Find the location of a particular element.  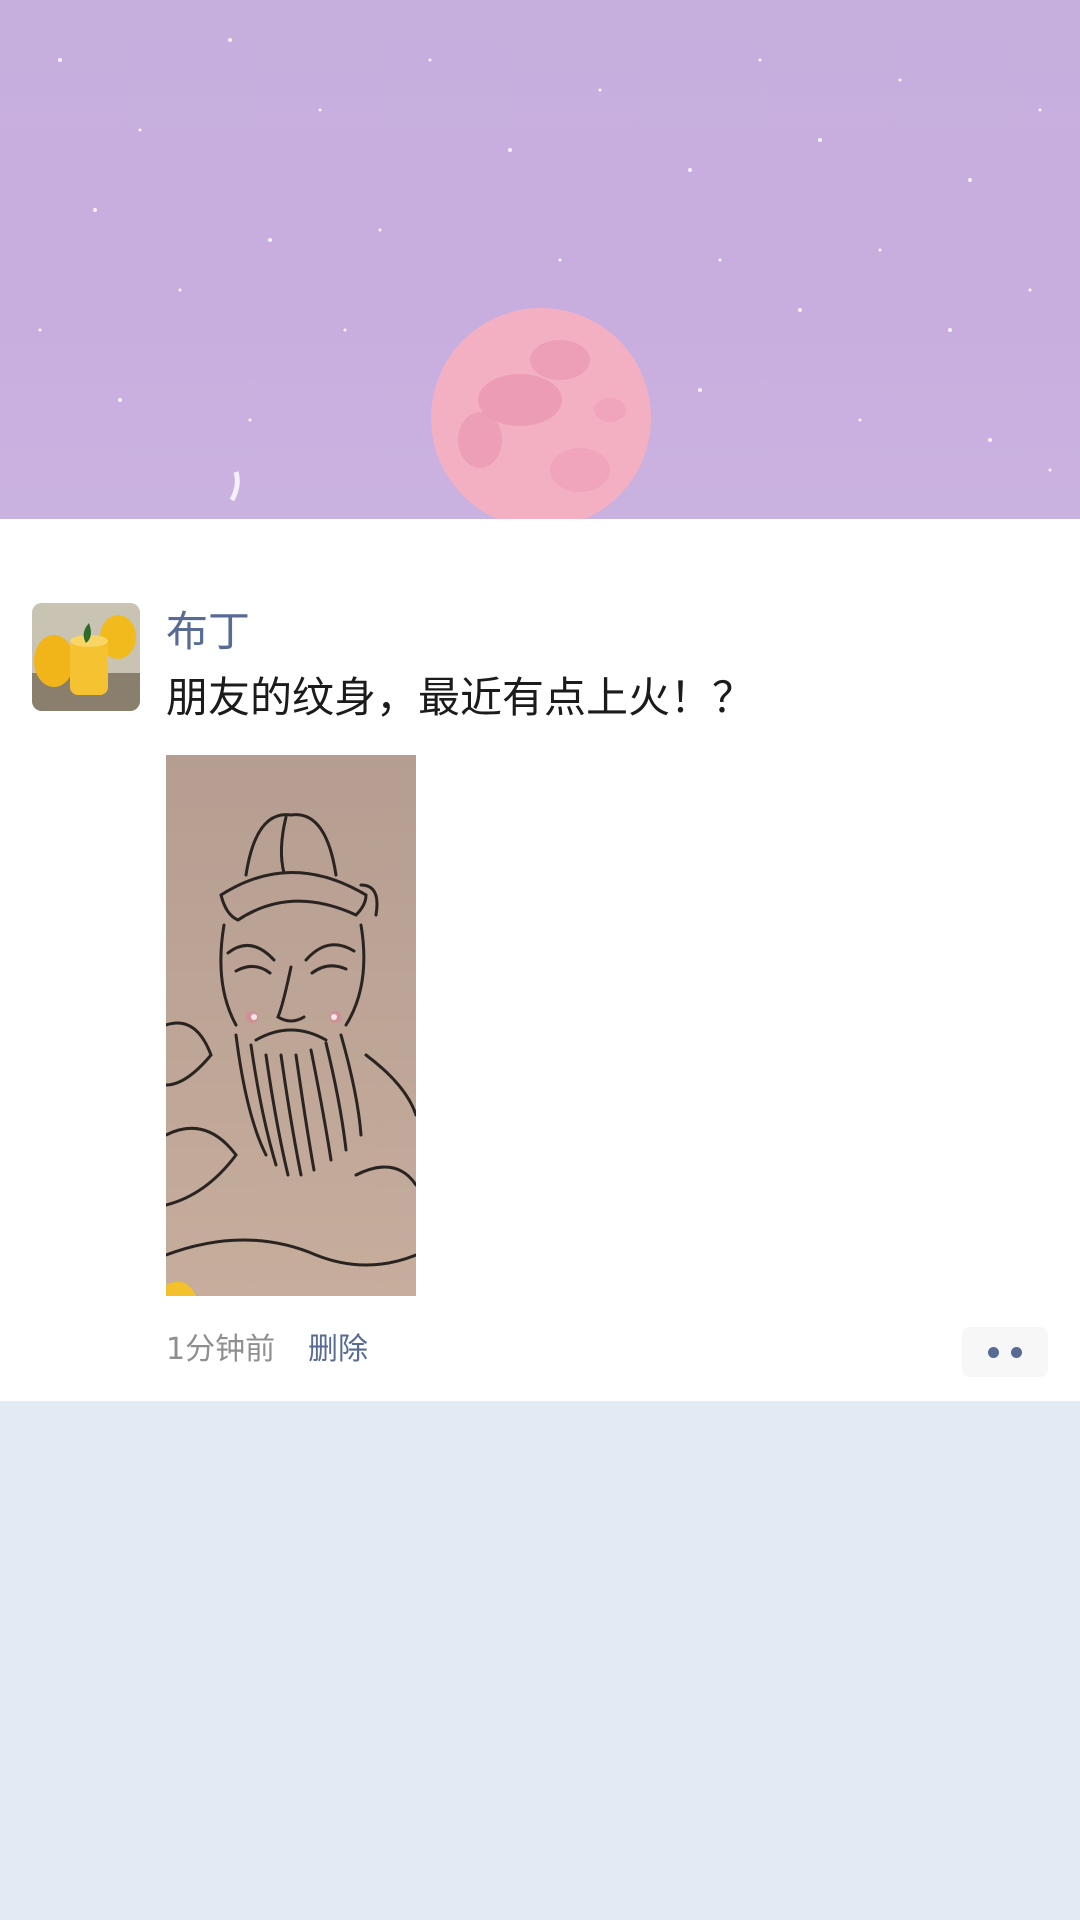

avatar-image is located at coordinates (86, 657).